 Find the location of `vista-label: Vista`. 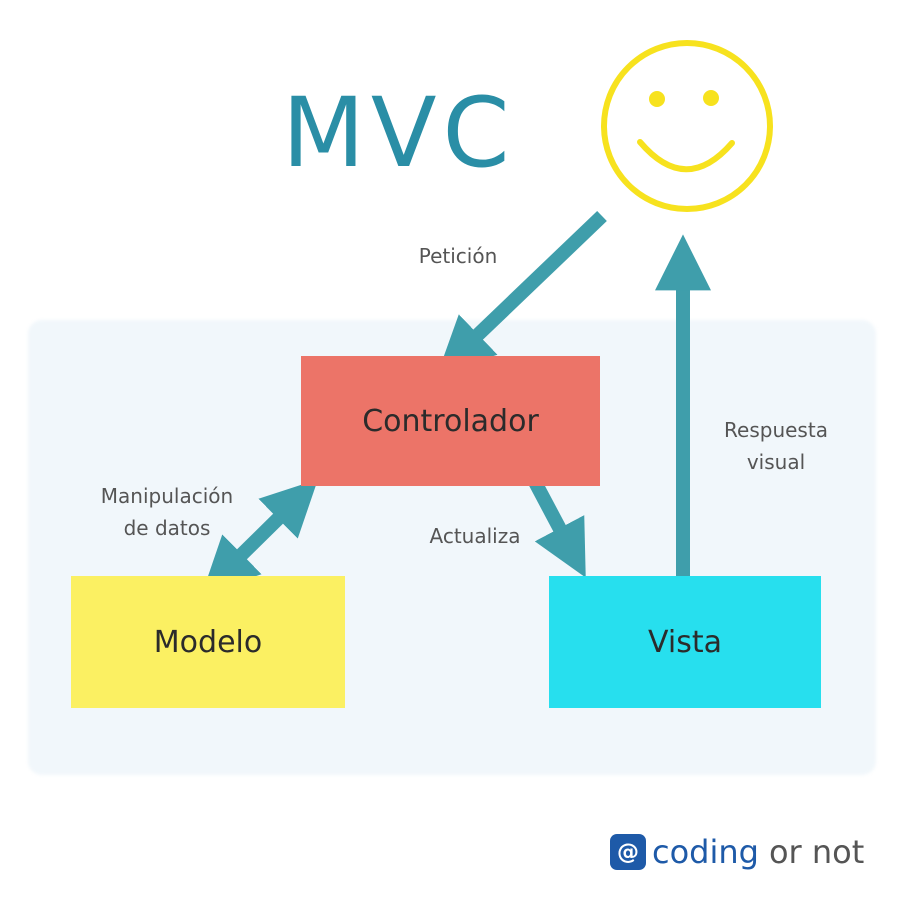

vista-label: Vista is located at coordinates (685, 642).